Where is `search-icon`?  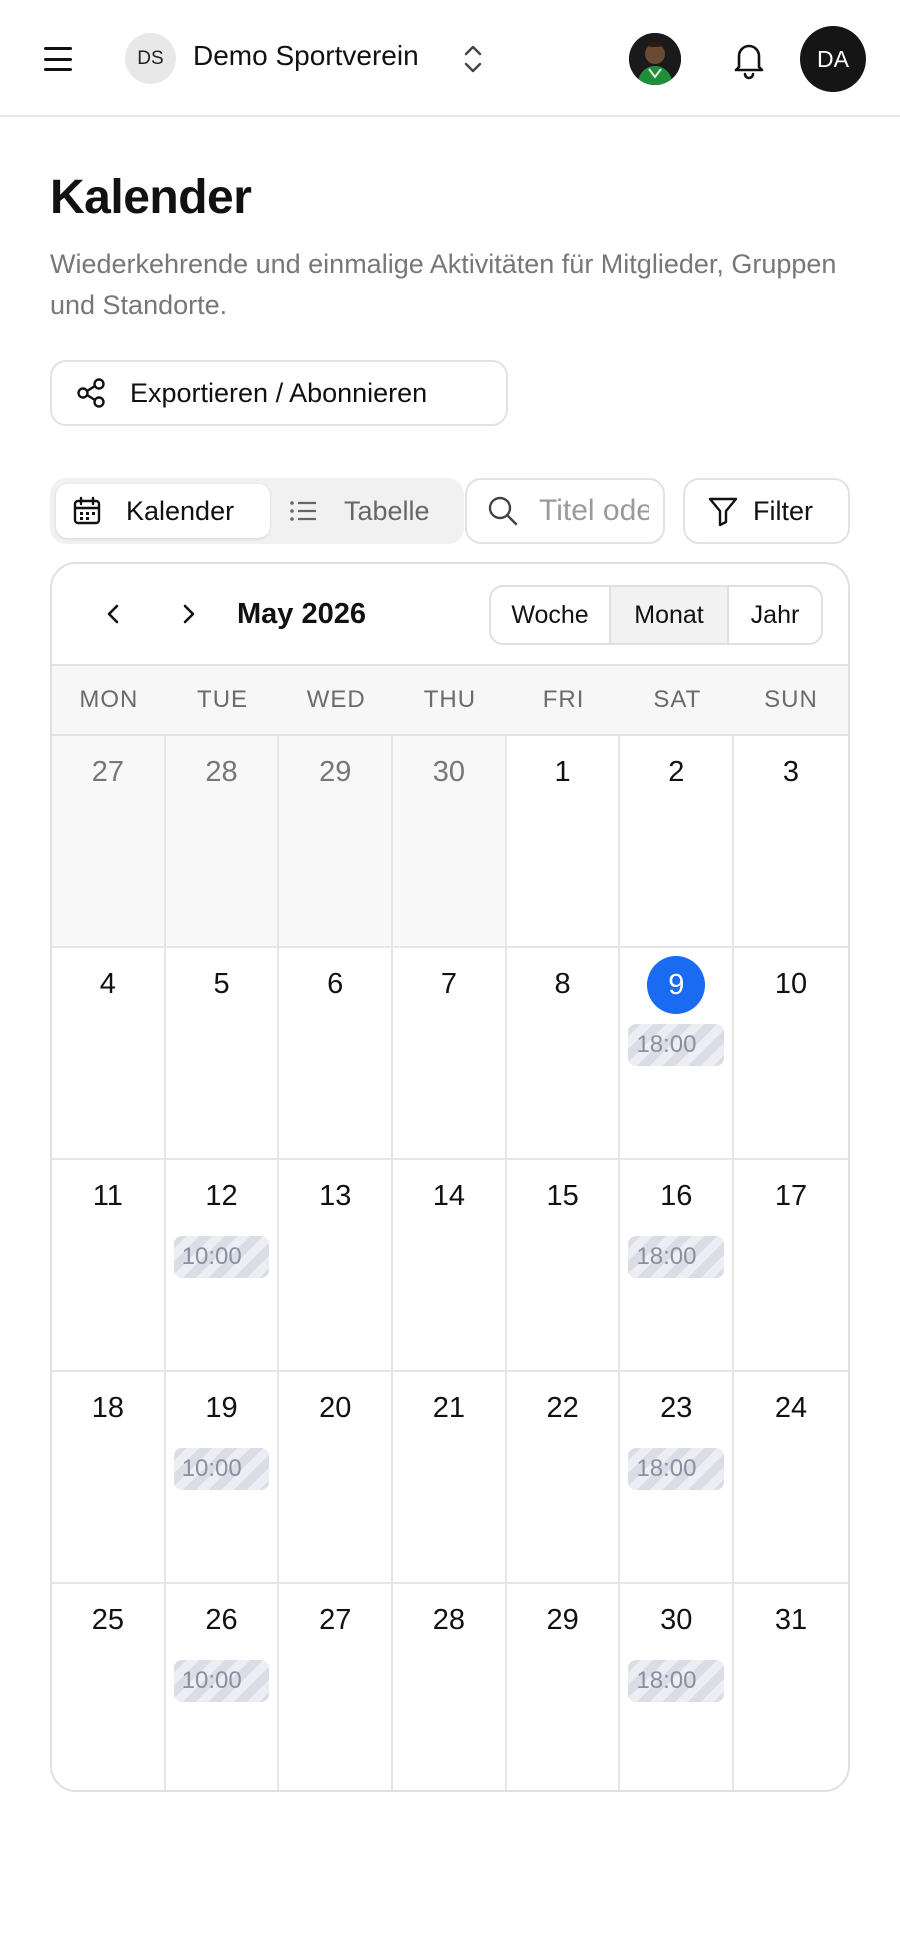
search-icon is located at coordinates (503, 511).